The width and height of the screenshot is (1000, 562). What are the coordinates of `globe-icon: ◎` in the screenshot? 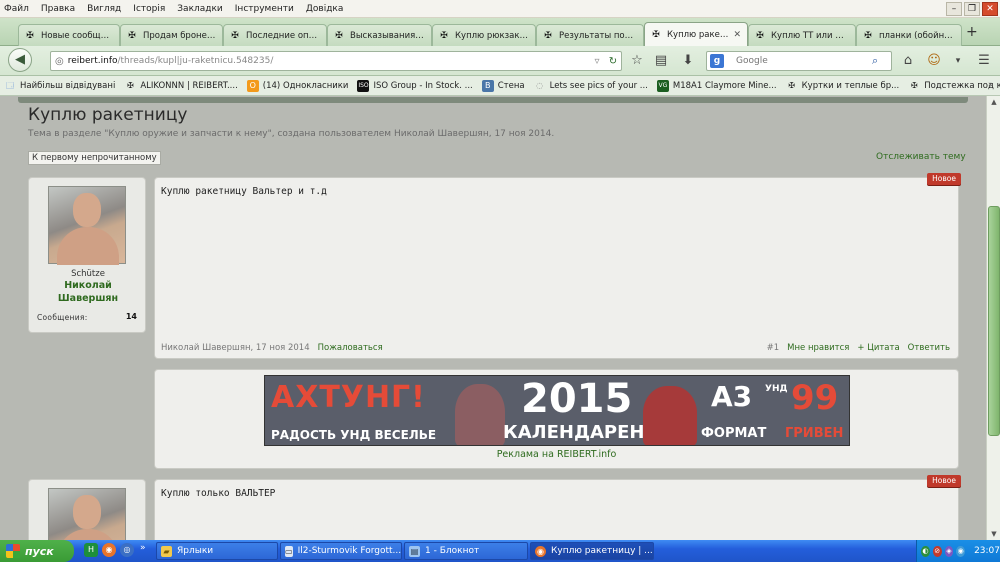 It's located at (127, 550).